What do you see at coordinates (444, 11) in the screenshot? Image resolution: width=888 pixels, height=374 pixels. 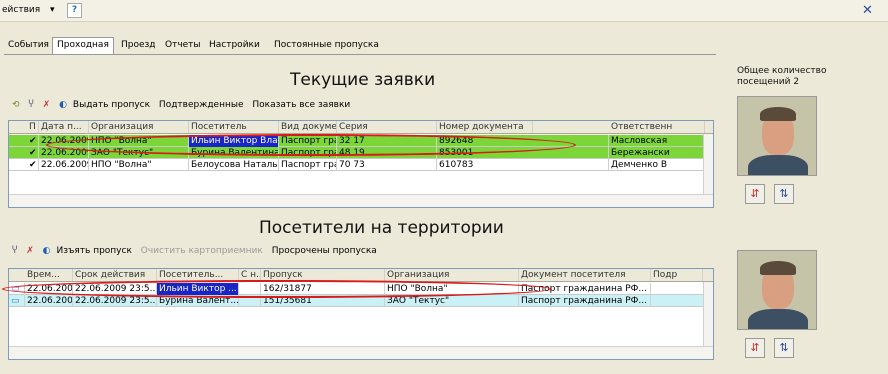 I see `top-bar: ействия ▾ ? ✕` at bounding box center [444, 11].